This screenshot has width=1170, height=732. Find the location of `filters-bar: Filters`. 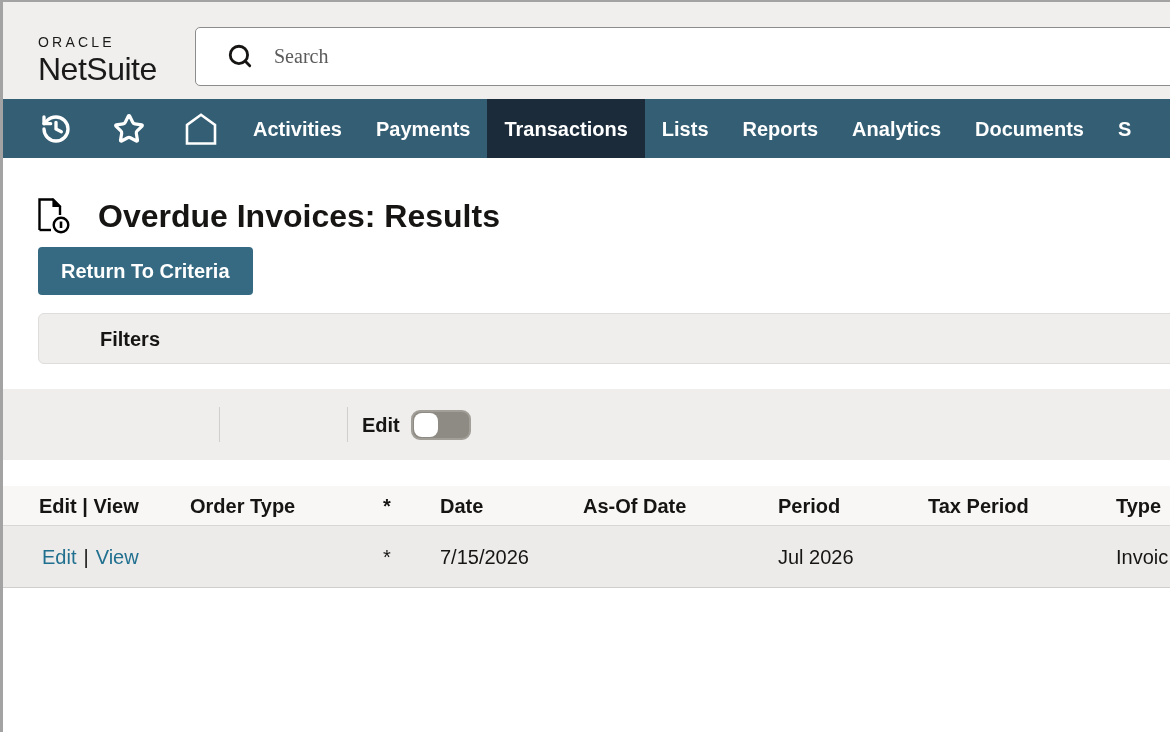

filters-bar: Filters is located at coordinates (604, 338).